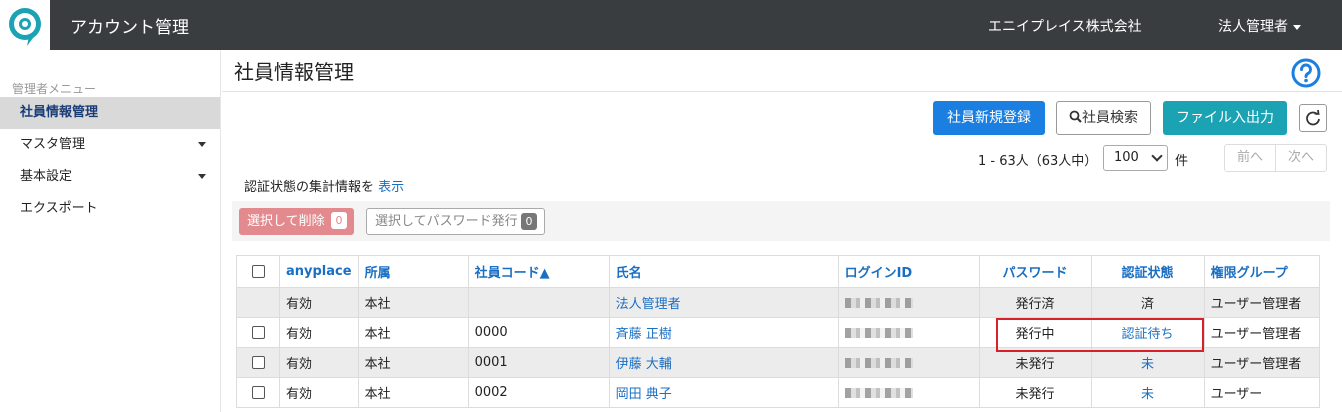 Image resolution: width=1342 pixels, height=412 pixels. I want to click on sidebar: 管理者メニュー 社員情報管理 マスタ管理 基本設定 エクスポート, so click(110, 231).